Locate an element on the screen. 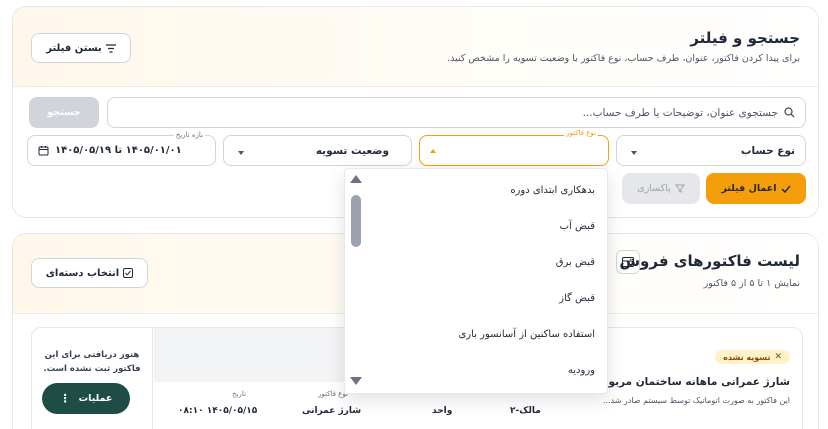  dropdown-option: استفاده ساکنین از آسانسور باری is located at coordinates (487, 334).